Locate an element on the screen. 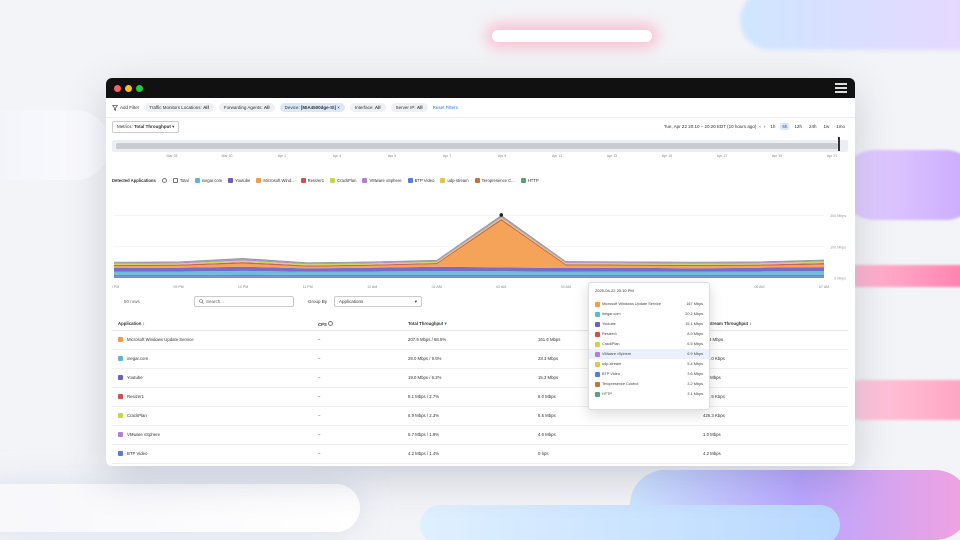  cell-text: BTP Video is located at coordinates (137, 453).